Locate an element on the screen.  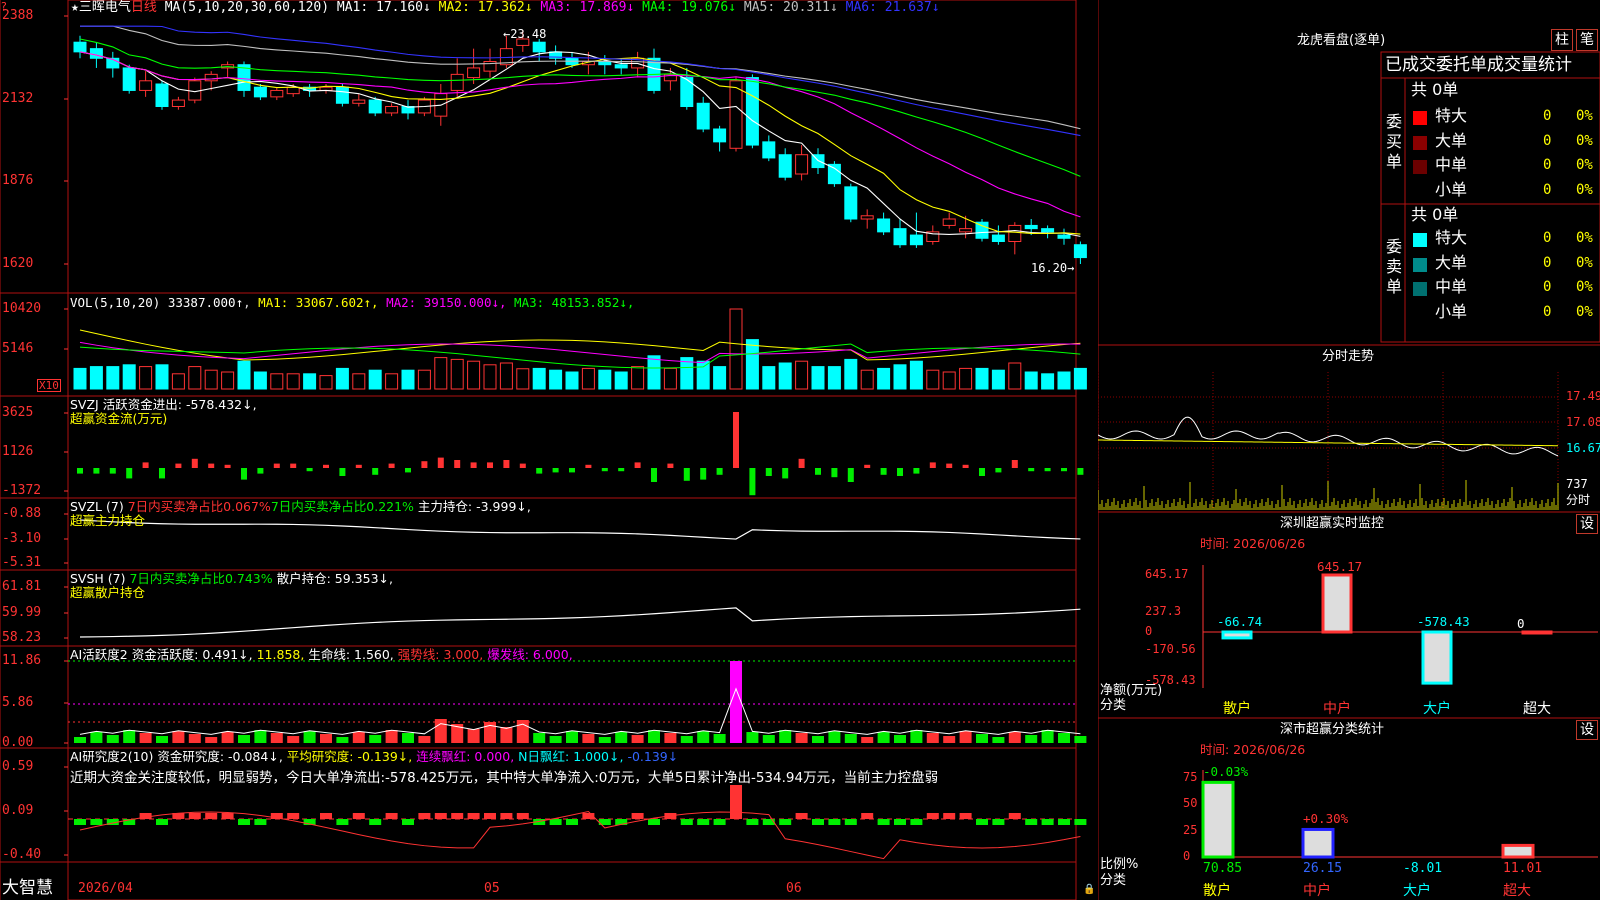
tick-mode-button: 笔 is located at coordinates (1587, 40).